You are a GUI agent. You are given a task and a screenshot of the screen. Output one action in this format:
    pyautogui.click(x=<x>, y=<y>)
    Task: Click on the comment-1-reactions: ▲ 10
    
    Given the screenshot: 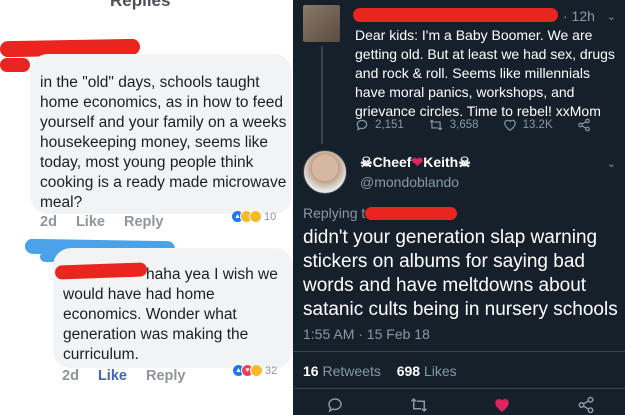 What is the action you would take?
    pyautogui.click(x=253, y=216)
    